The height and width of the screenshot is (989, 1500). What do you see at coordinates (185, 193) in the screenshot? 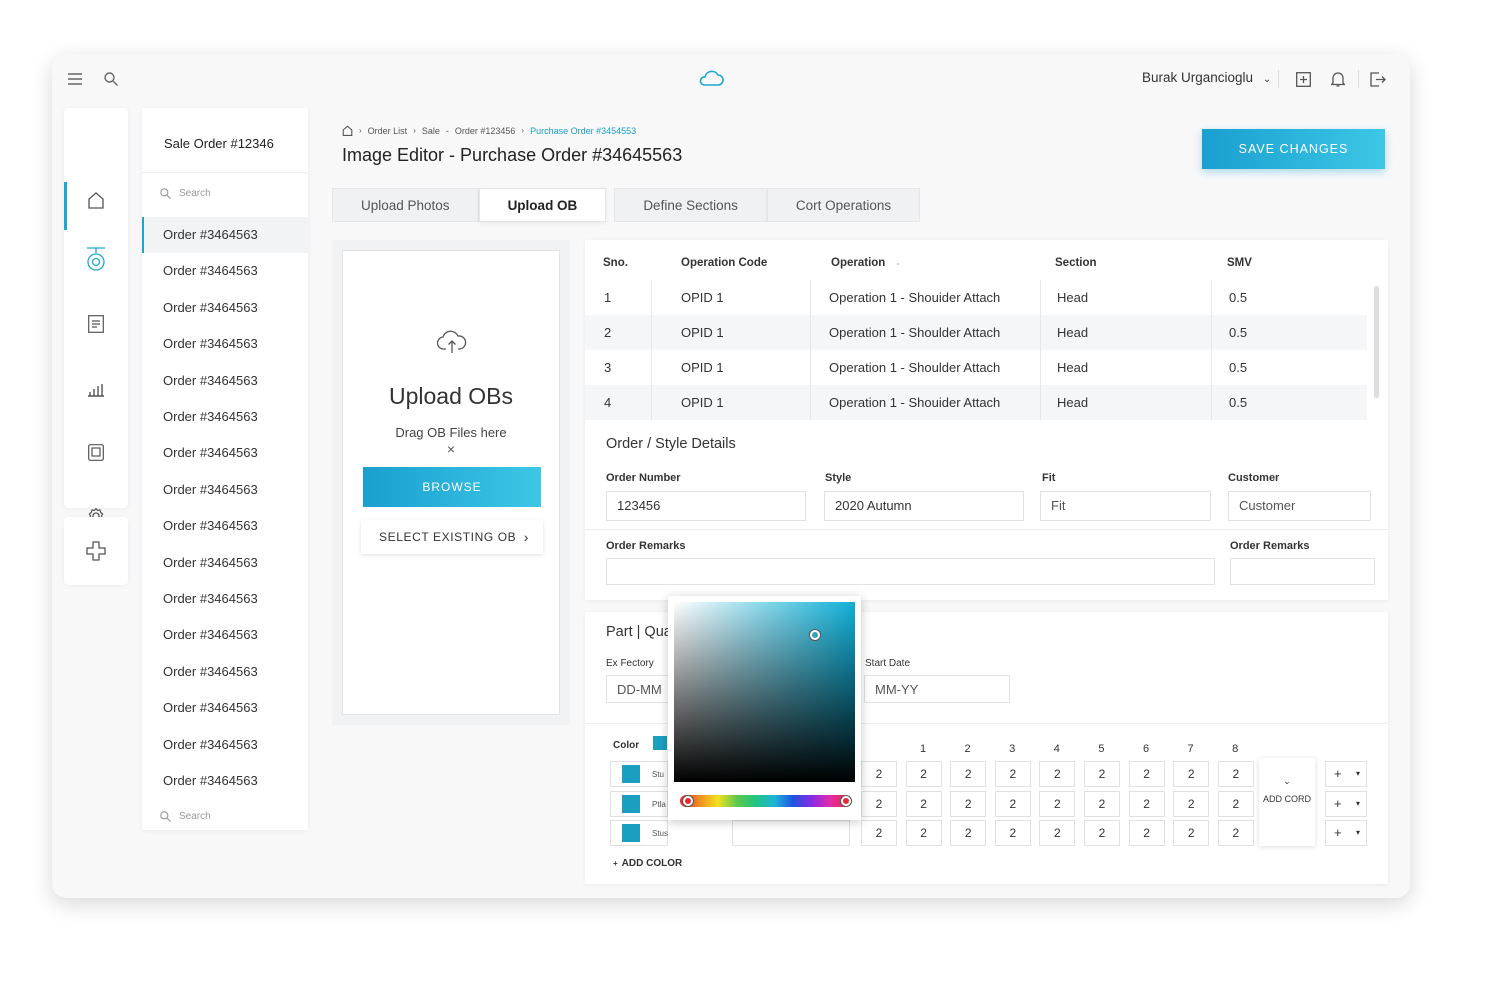
I see `order-search: Search` at bounding box center [185, 193].